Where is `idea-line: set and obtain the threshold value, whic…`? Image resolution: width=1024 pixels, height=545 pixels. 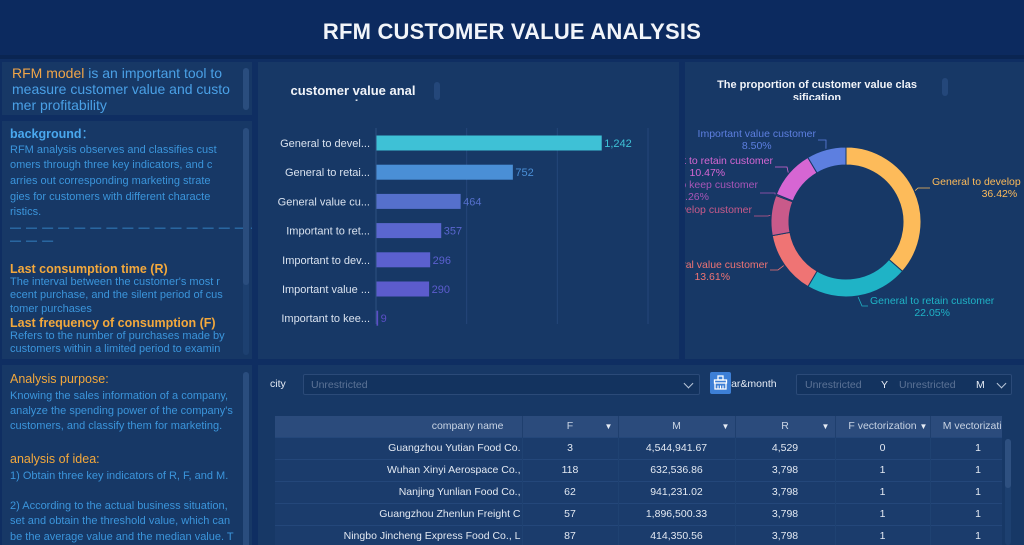
idea-line: set and obtain the threshold value, whic… is located at coordinates (120, 521).